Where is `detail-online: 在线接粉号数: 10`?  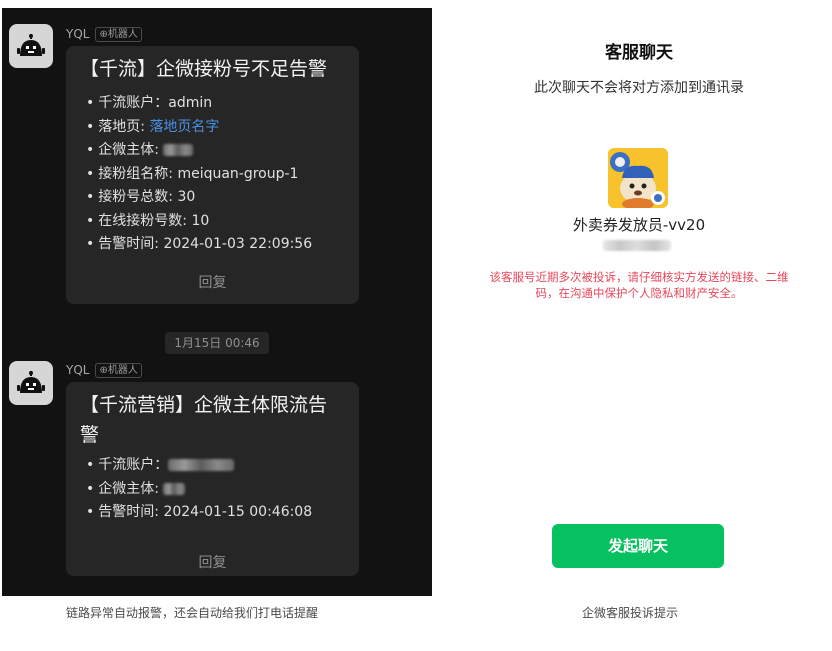
detail-online: 在线接粉号数: 10 is located at coordinates (199, 222).